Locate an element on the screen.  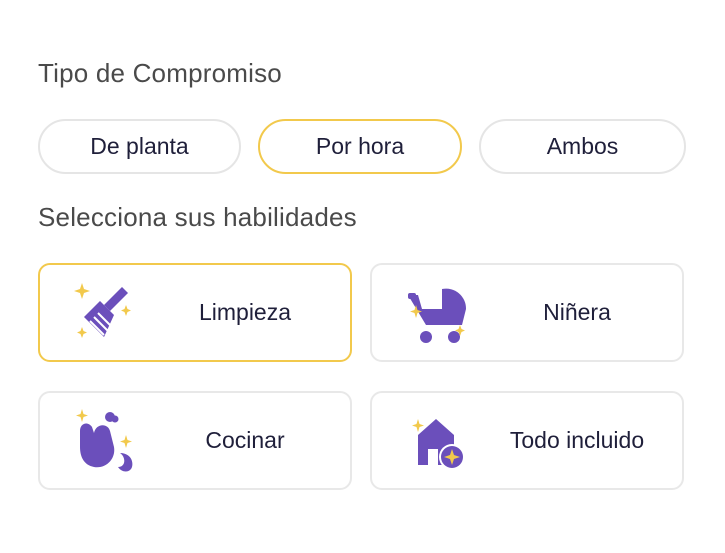
skill-card-limpieza: Limpieza is located at coordinates (195, 312).